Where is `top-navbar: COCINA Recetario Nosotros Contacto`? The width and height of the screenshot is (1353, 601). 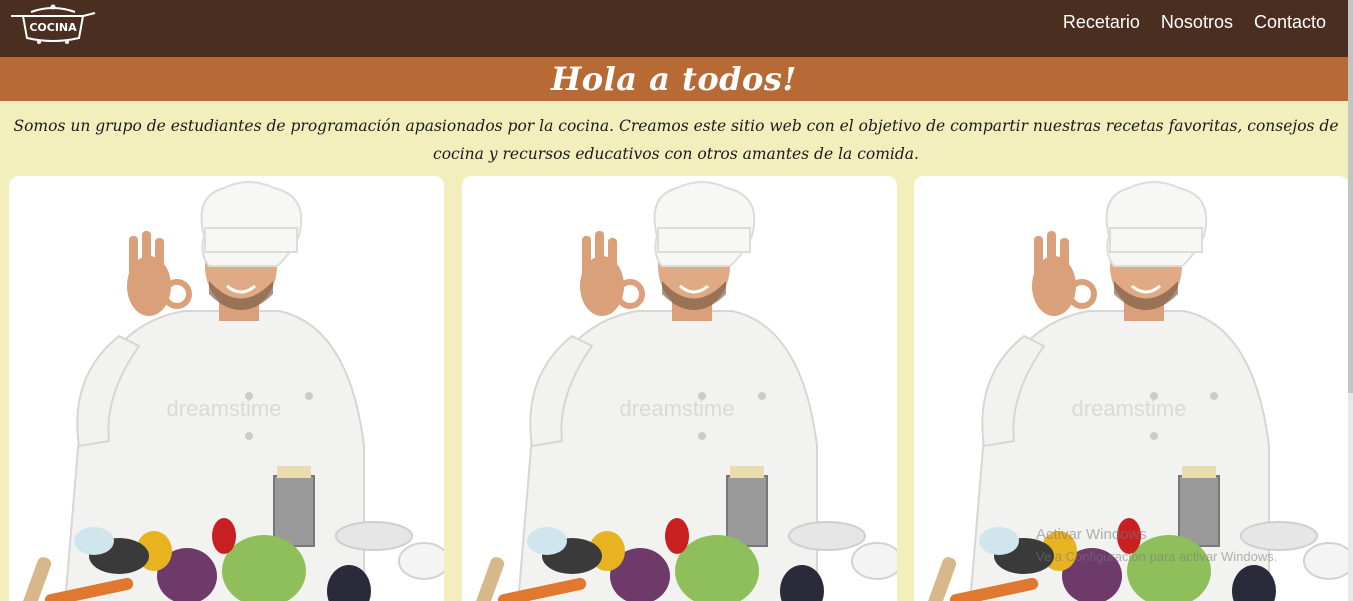
top-navbar: COCINA Recetario Nosotros Contacto is located at coordinates (674, 28).